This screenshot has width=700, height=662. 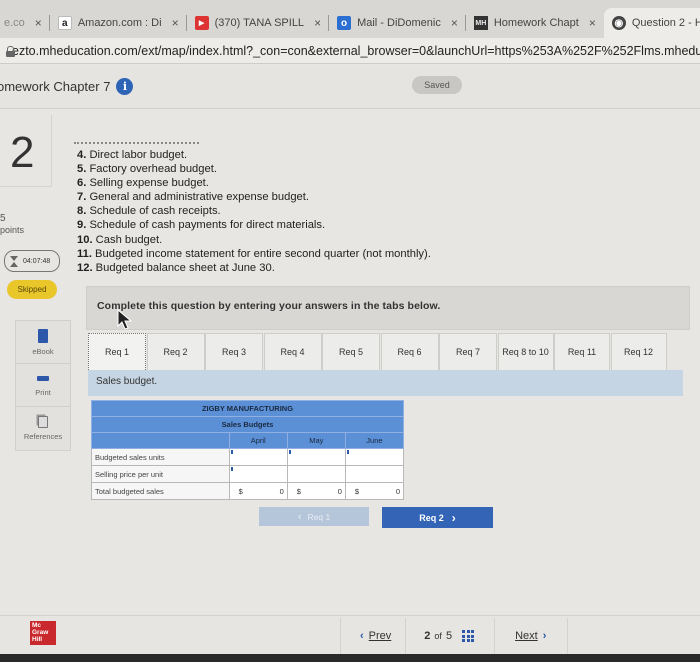 I want to click on tab-req-4: Req 4, so click(x=292, y=351).